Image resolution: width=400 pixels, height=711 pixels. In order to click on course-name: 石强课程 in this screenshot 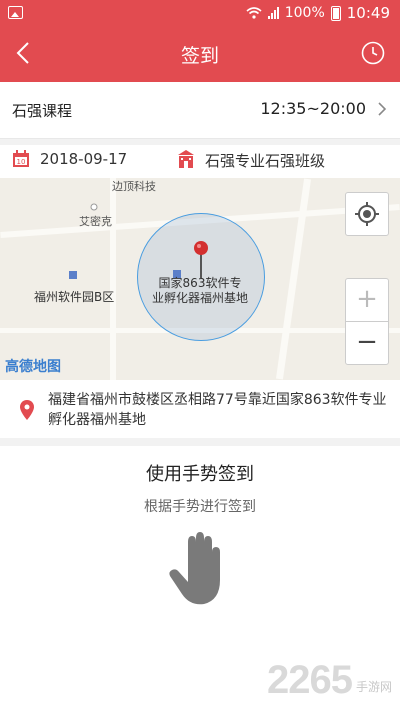, I will do `click(42, 111)`.